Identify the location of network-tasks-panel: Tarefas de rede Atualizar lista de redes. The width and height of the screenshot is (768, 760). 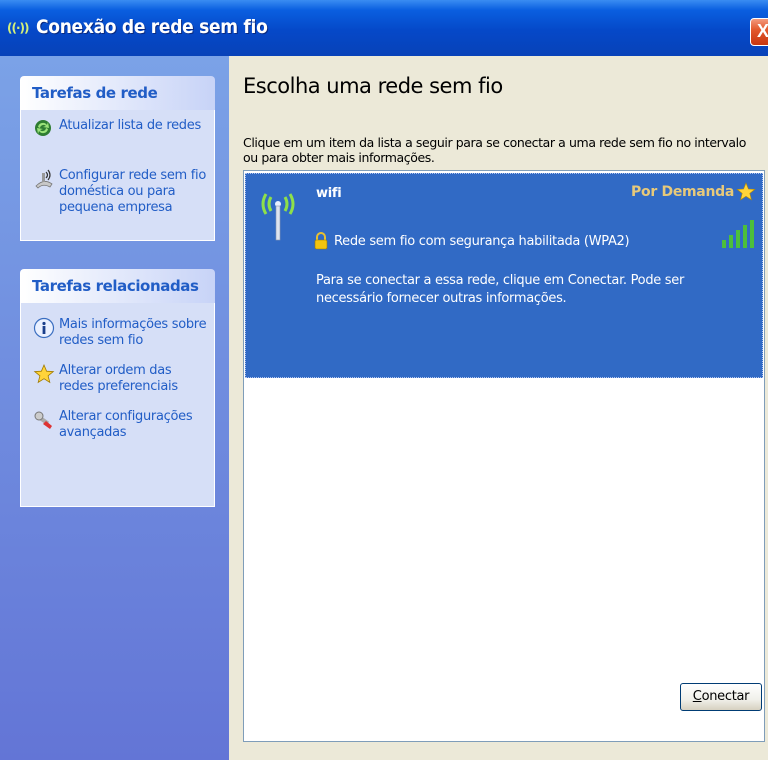
(117, 158).